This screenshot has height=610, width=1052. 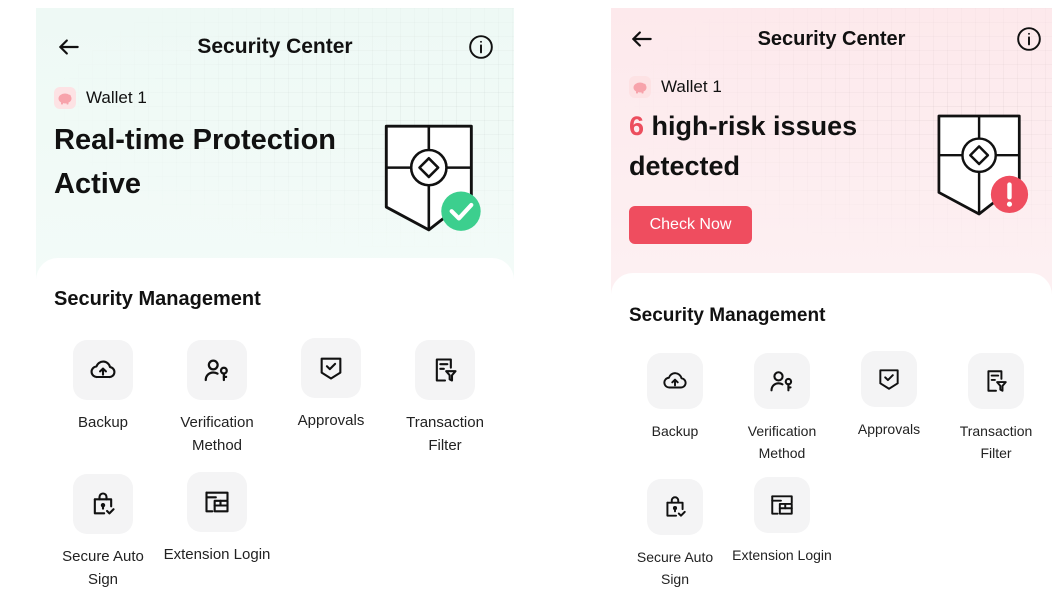 What do you see at coordinates (195, 162) in the screenshot?
I see `protection-status-headline: Real-time Protection Active` at bounding box center [195, 162].